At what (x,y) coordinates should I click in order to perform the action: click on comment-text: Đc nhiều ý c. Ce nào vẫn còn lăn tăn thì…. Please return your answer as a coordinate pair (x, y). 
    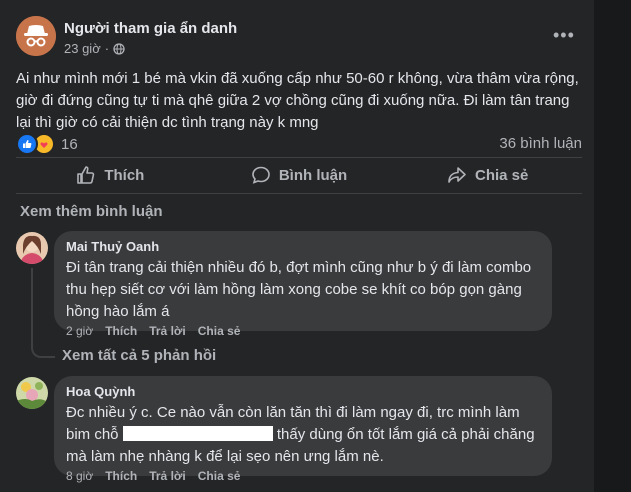
    Looking at the image, I should click on (303, 435).